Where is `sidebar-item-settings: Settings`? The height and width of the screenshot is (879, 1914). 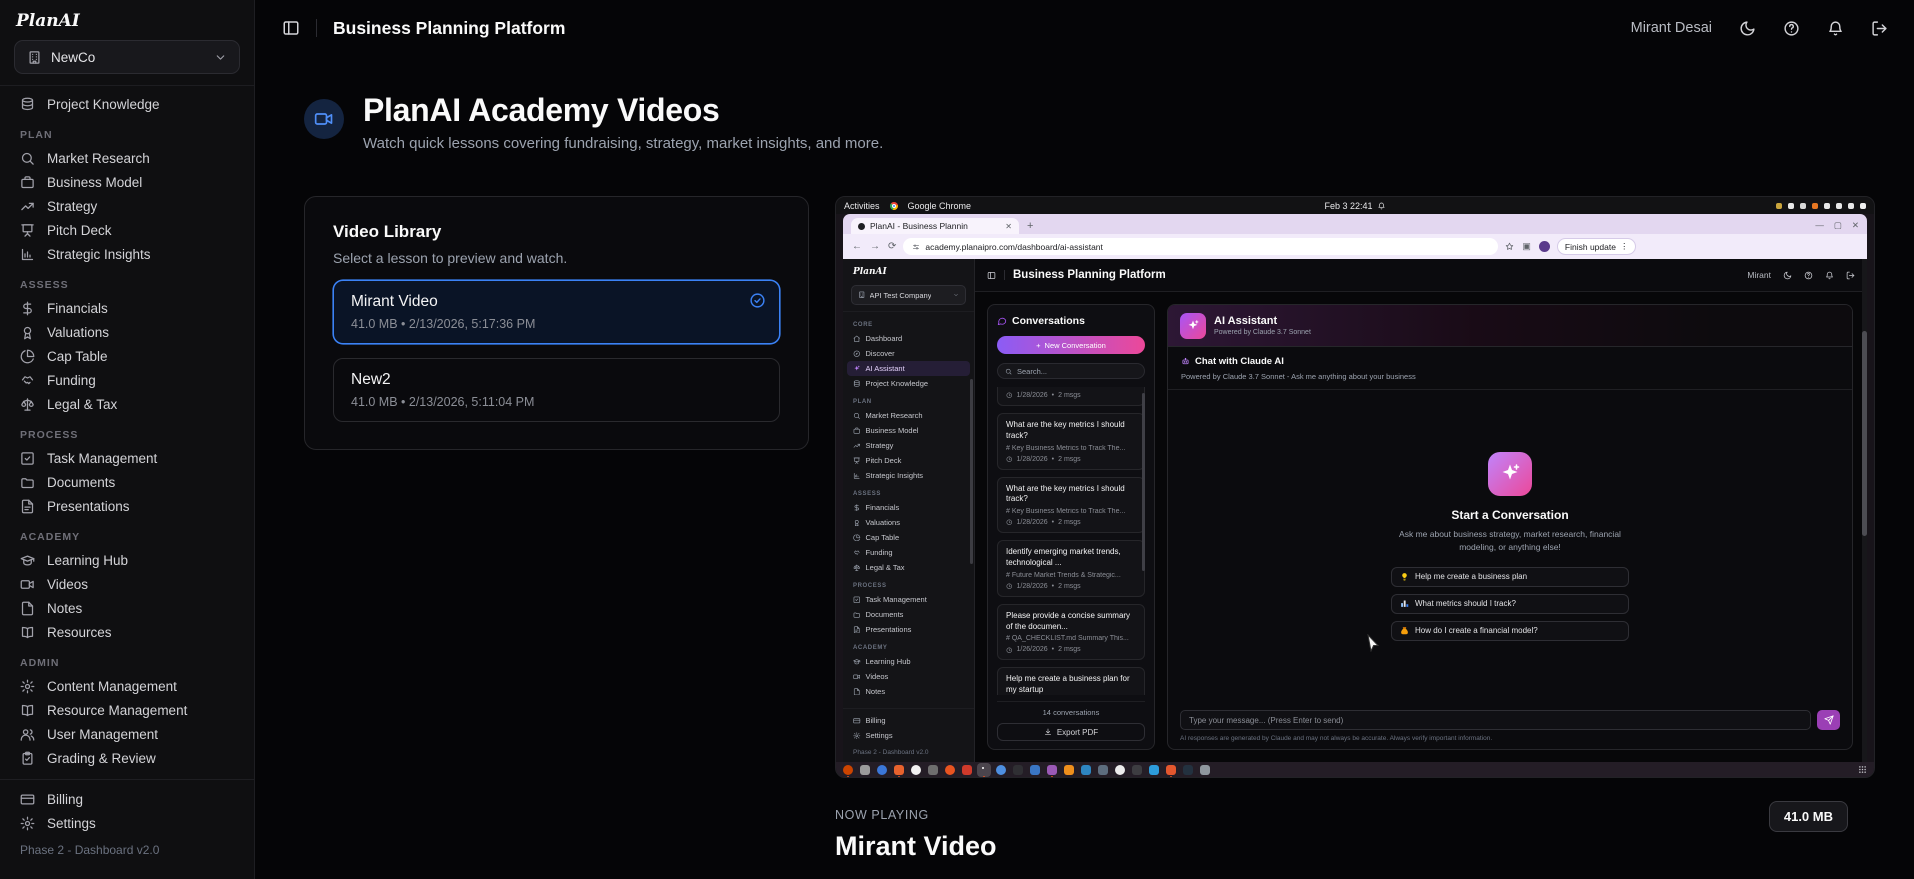 sidebar-item-settings: Settings is located at coordinates (127, 823).